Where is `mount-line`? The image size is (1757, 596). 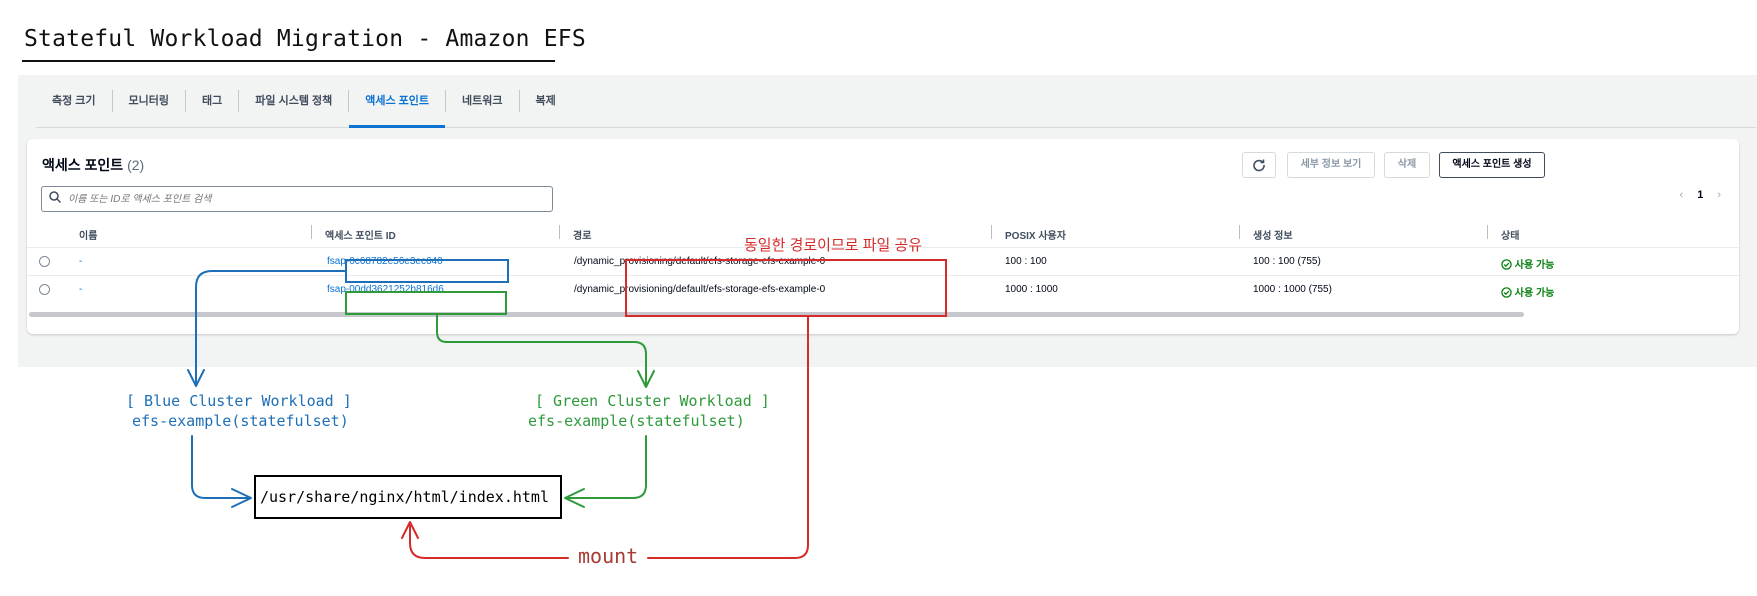 mount-line is located at coordinates (728, 437).